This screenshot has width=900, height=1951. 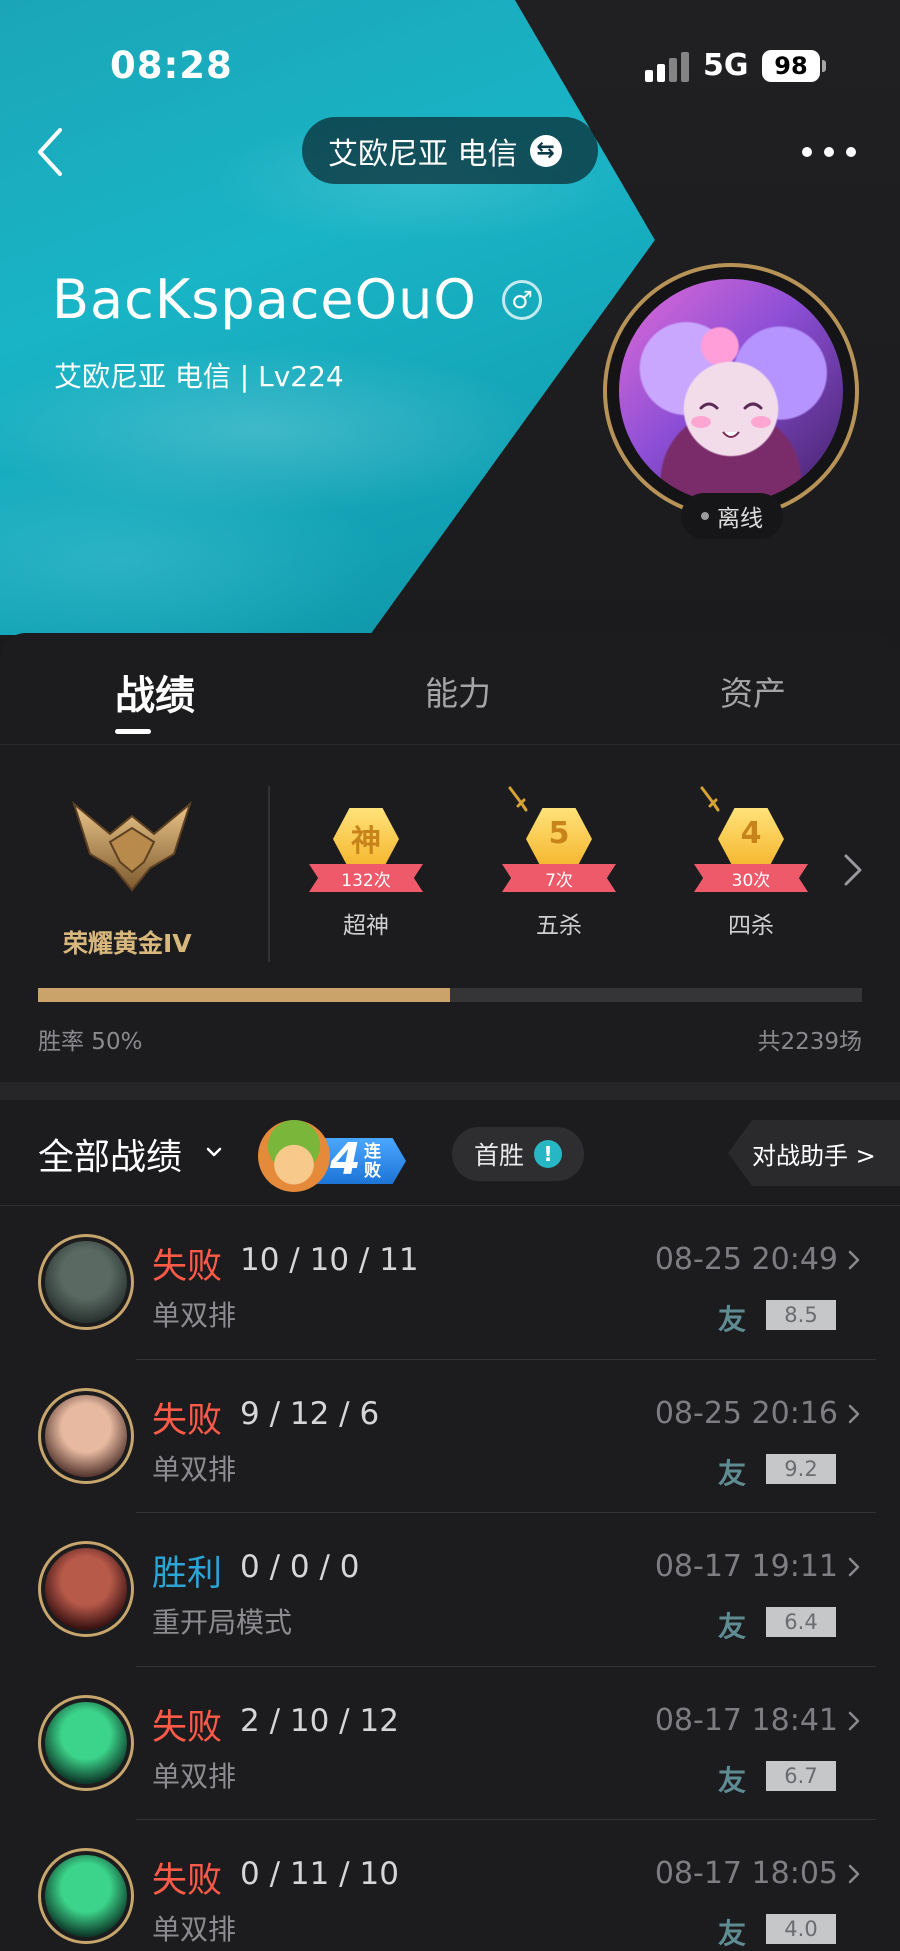 What do you see at coordinates (423, 154) in the screenshot?
I see `server-label: 艾欧尼亚 电信` at bounding box center [423, 154].